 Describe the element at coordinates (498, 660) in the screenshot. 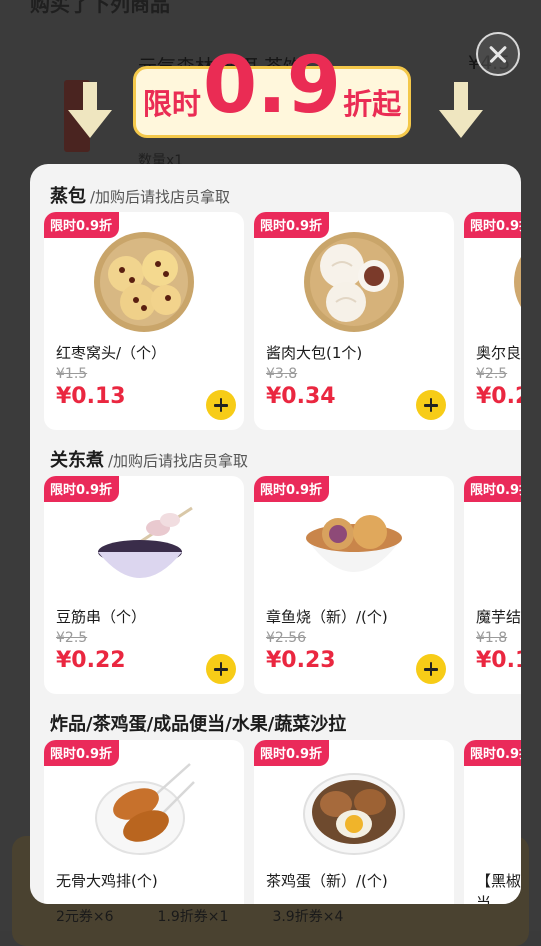

I see `sale-price: ¥0.1` at that location.